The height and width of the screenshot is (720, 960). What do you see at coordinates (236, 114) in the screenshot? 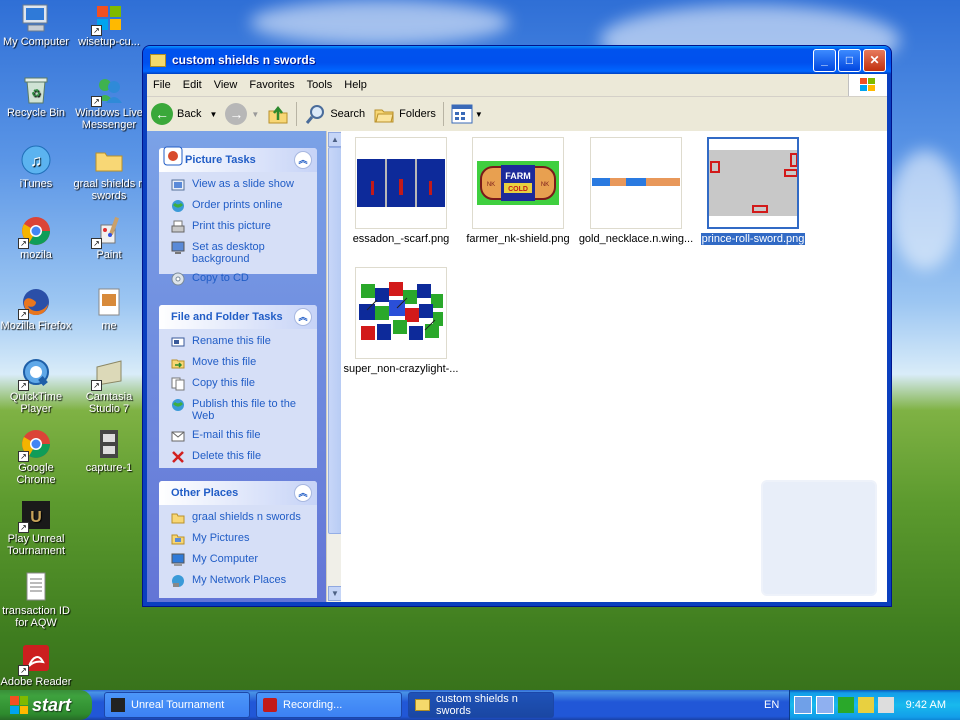
I see `forward-arrow-icon: →` at bounding box center [236, 114].